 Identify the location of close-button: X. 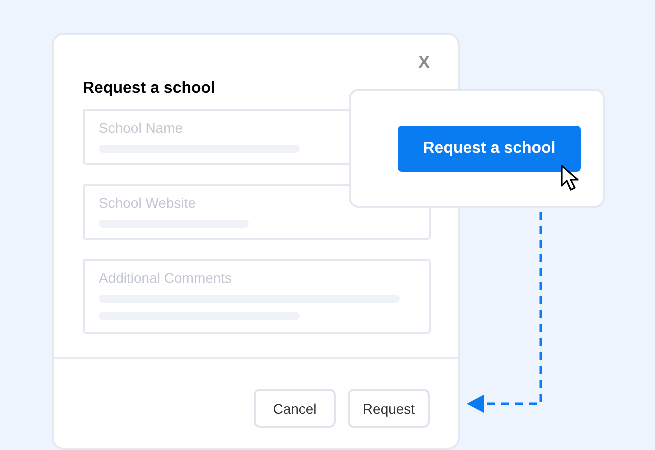
(424, 65).